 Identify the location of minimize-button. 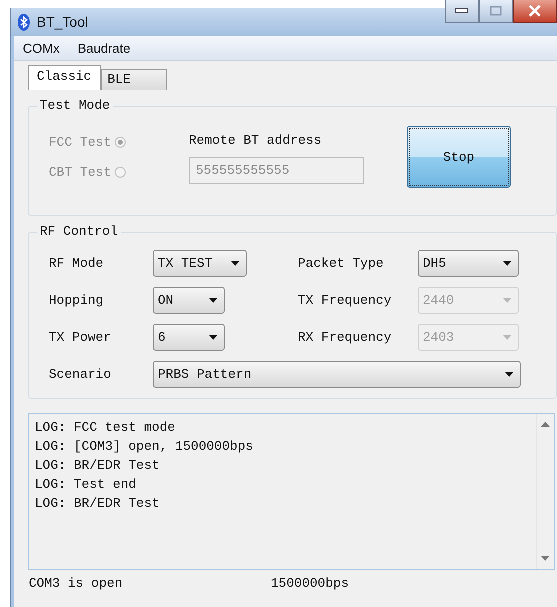
(462, 11).